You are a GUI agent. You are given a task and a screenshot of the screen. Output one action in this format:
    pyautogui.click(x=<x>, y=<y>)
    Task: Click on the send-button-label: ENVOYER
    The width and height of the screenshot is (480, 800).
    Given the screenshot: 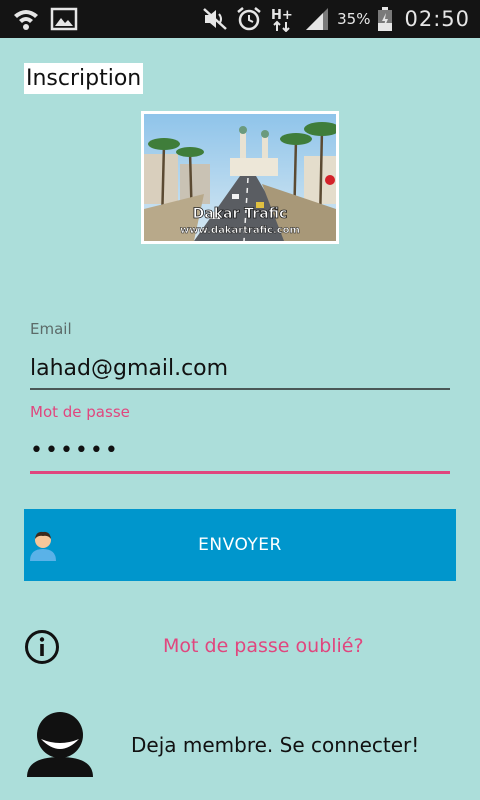 What is the action you would take?
    pyautogui.click(x=240, y=545)
    